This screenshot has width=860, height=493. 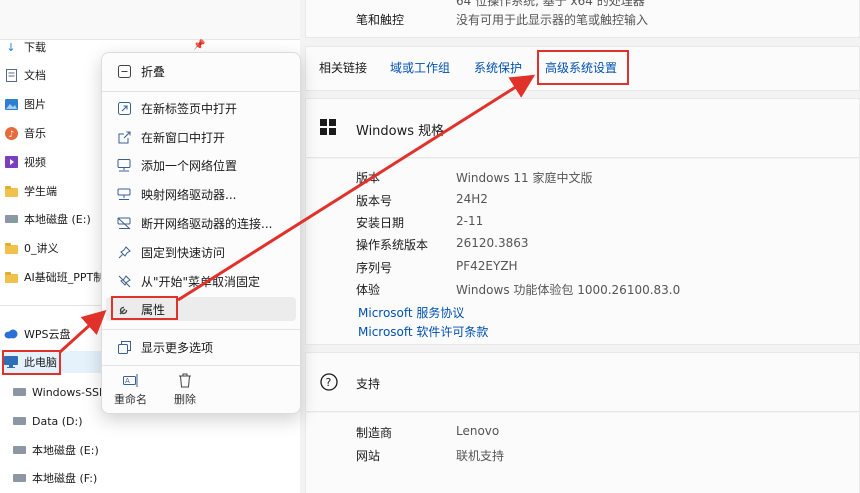 What do you see at coordinates (11, 104) in the screenshot?
I see `picture-icon` at bounding box center [11, 104].